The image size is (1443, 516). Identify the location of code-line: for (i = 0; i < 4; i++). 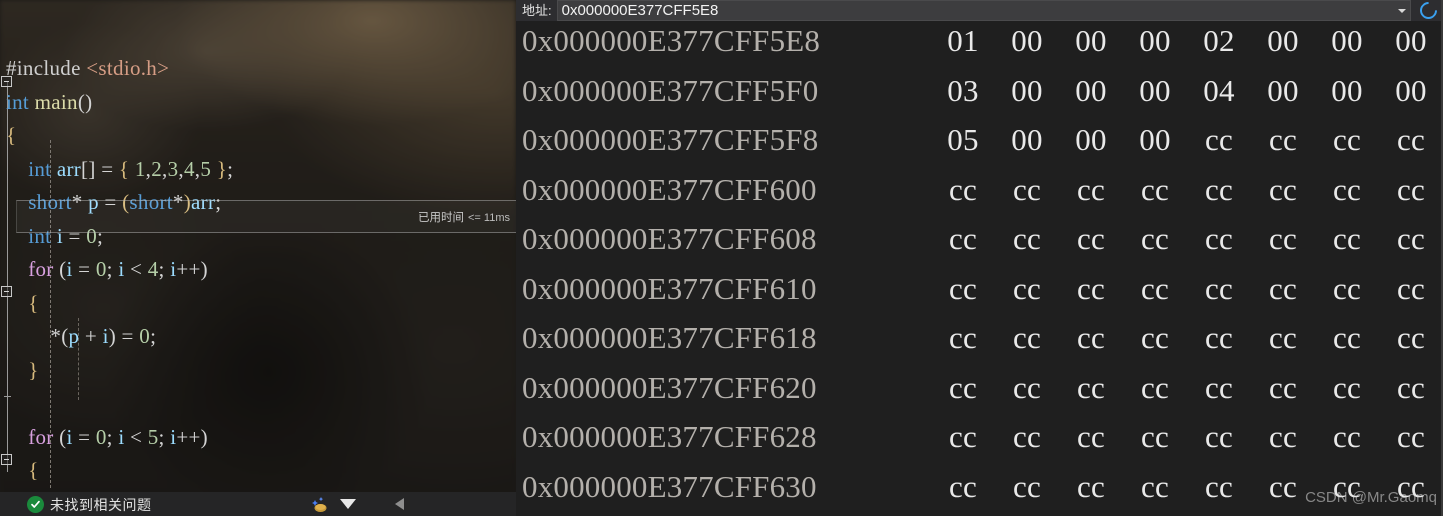
(258, 270).